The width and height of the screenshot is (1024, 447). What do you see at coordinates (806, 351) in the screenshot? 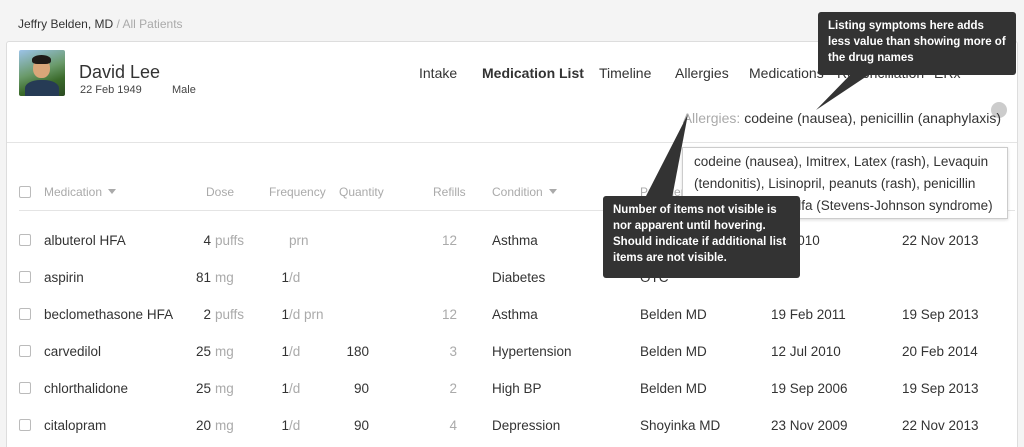
I see `cell-start: 12 Jul 2010` at bounding box center [806, 351].